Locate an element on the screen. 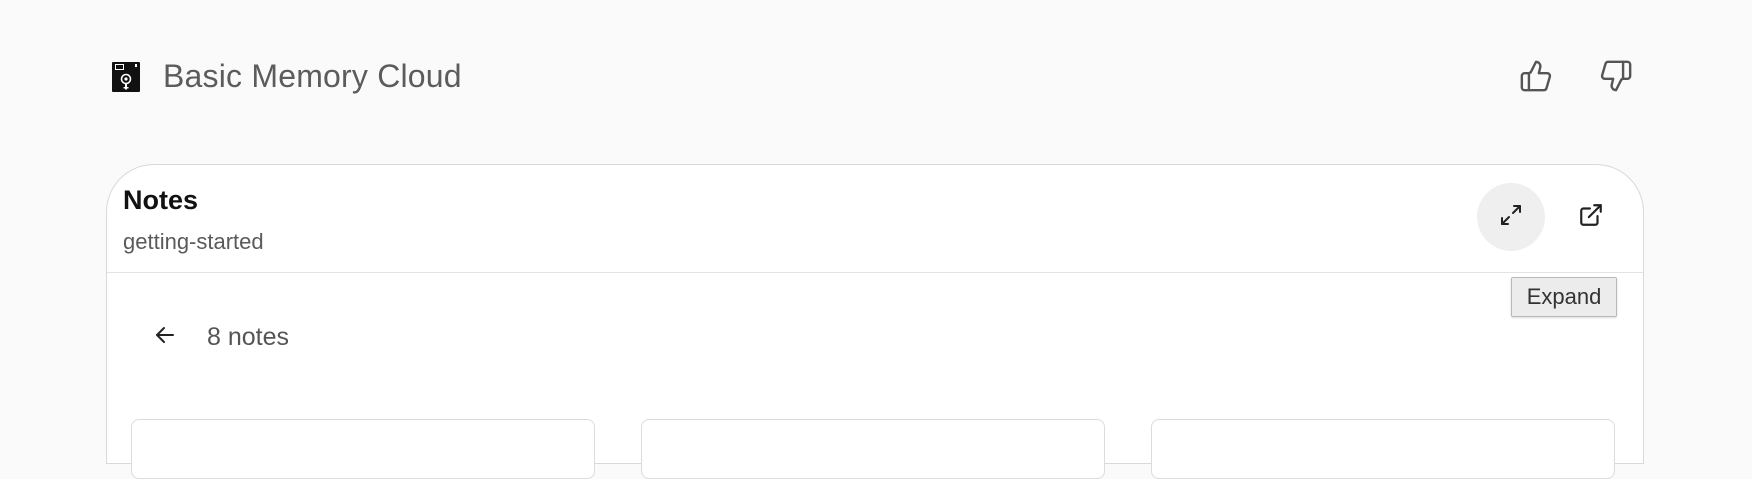  expand-icon is located at coordinates (1511, 217).